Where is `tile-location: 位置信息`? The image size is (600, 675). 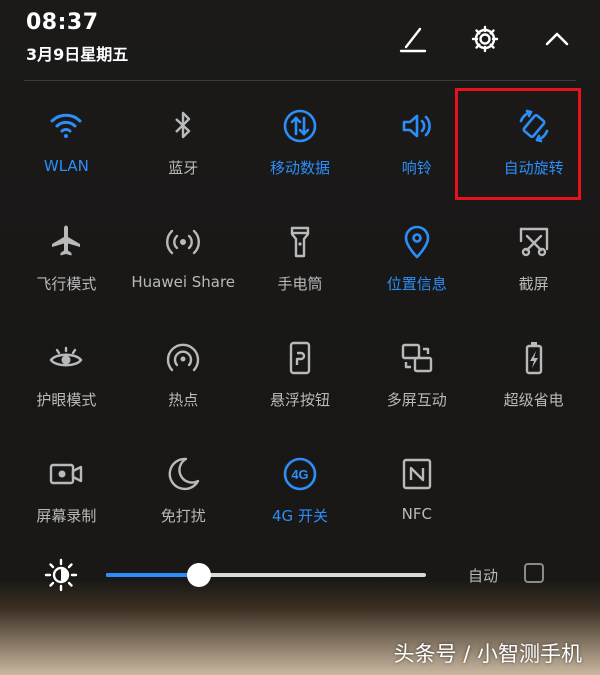 tile-location: 位置信息 is located at coordinates (416, 258).